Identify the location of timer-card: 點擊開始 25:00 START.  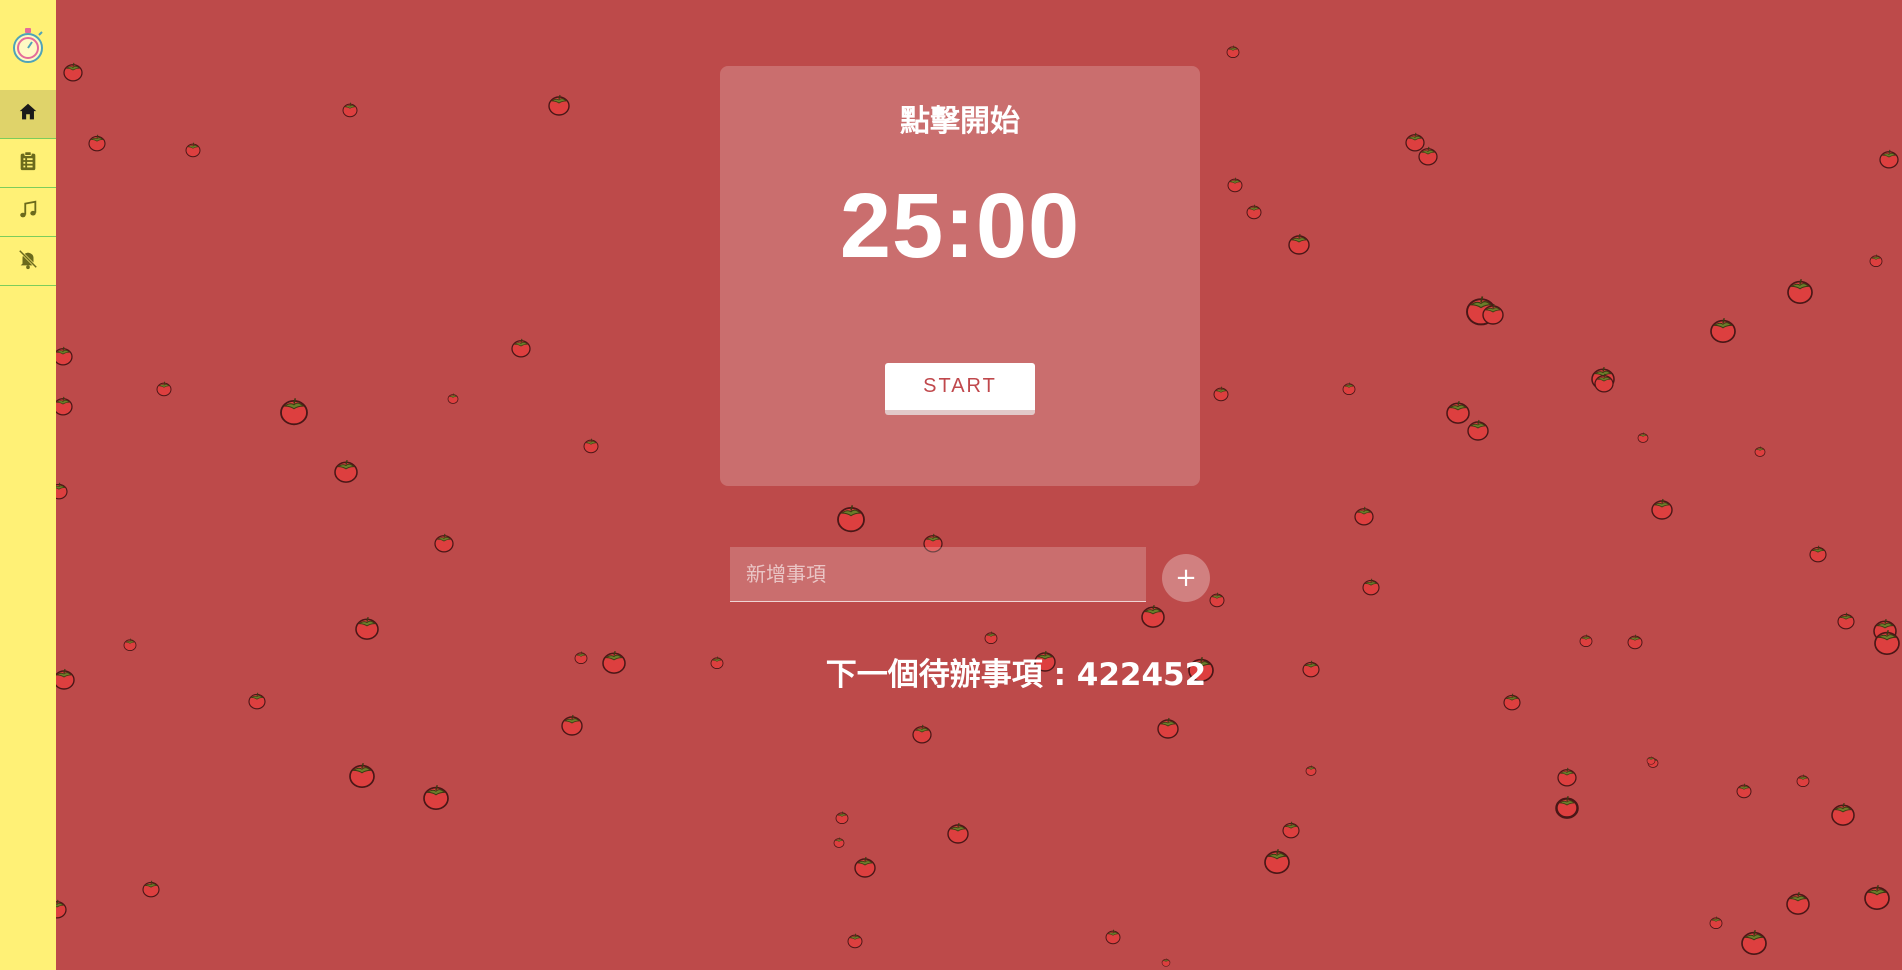
(960, 276).